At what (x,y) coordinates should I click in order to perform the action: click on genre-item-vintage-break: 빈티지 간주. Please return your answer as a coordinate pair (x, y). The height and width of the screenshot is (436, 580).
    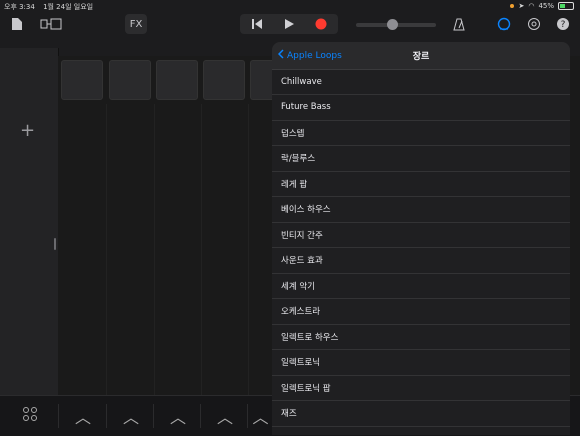
    Looking at the image, I should click on (421, 235).